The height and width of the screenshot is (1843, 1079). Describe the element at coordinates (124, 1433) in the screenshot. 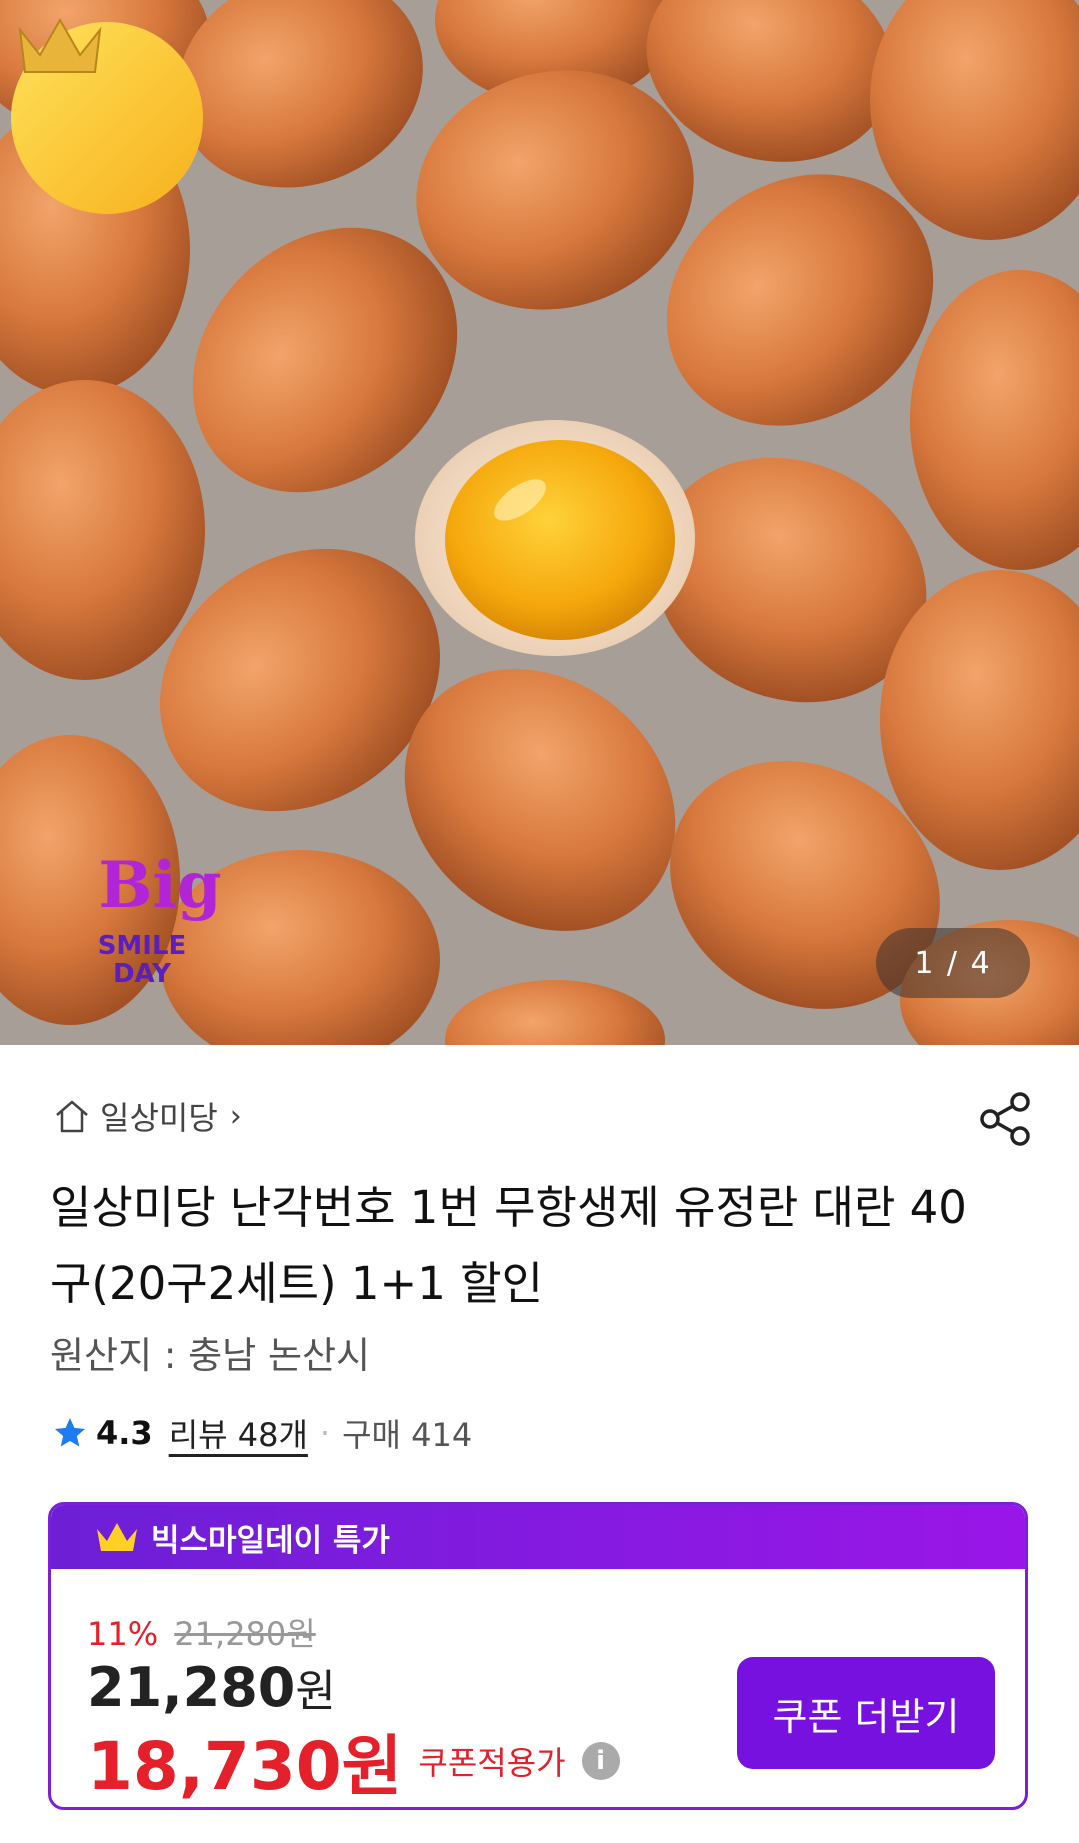

I see `rating-score: 4.3` at that location.